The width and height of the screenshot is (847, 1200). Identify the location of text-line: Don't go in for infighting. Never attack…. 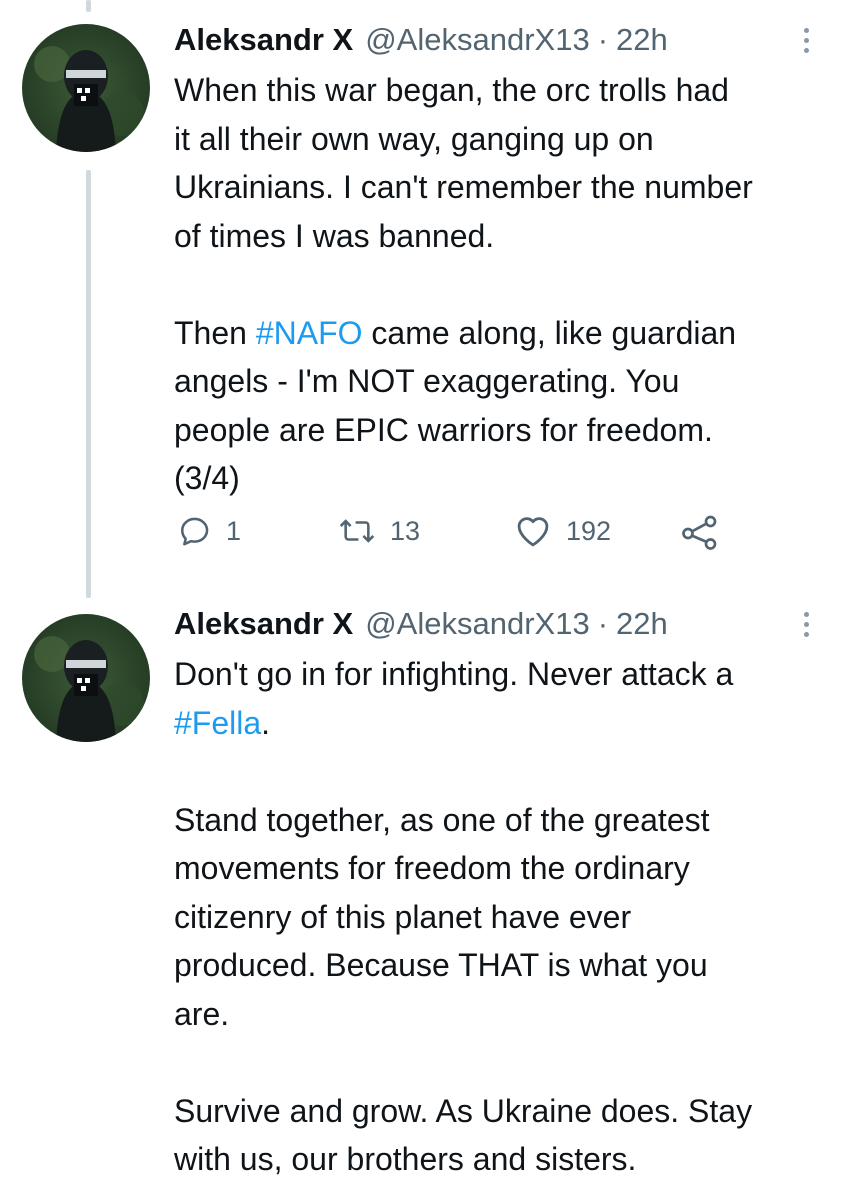
(454, 674).